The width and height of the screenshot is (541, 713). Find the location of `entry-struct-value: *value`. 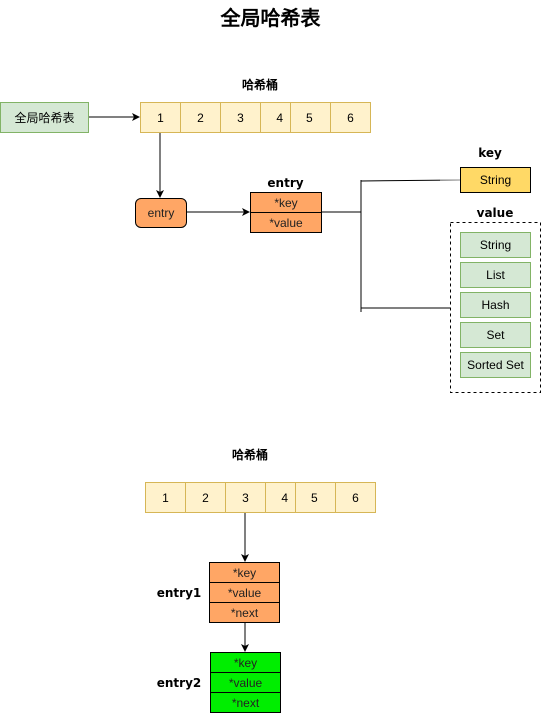

entry-struct-value: *value is located at coordinates (286, 222).